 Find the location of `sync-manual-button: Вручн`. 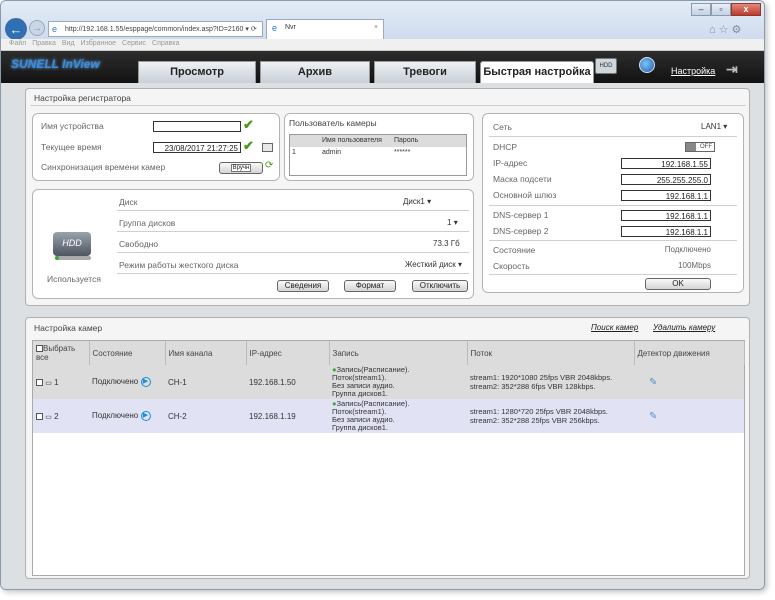

sync-manual-button: Вручн is located at coordinates (241, 168).